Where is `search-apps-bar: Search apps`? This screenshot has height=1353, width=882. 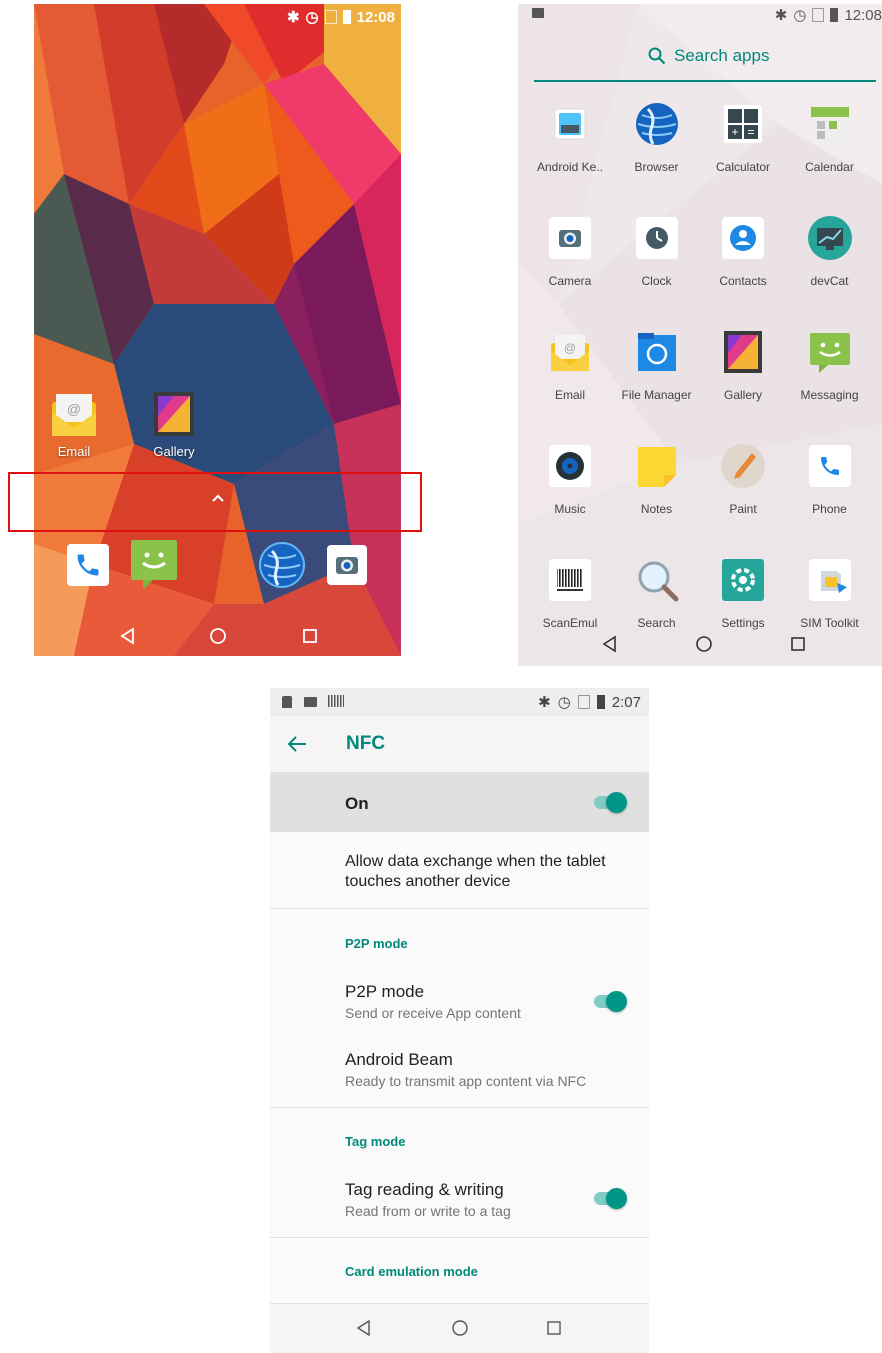
search-apps-bar: Search apps is located at coordinates (708, 56).